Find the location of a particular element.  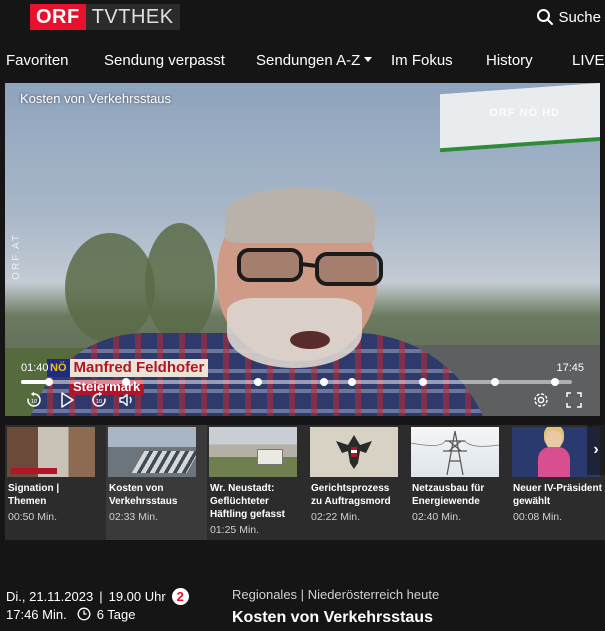

search-icon is located at coordinates (545, 17).